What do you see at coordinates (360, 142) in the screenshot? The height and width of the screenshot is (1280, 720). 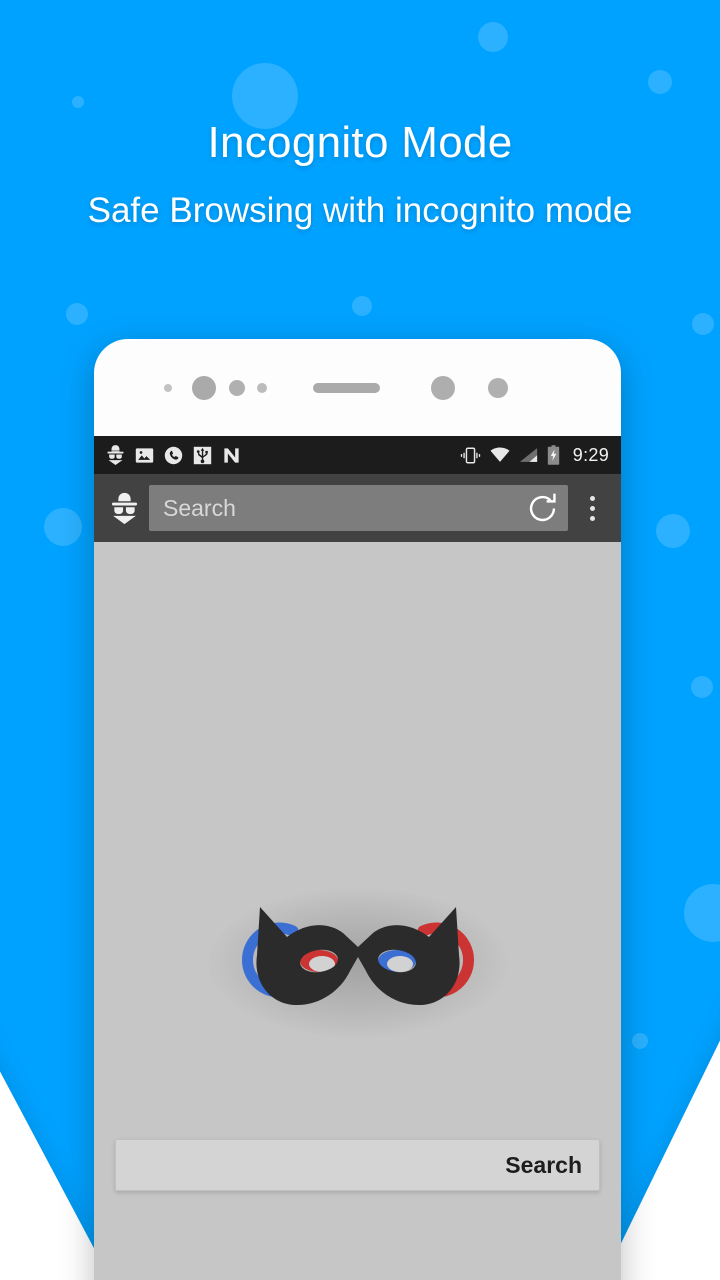 I see `promo-title: Incognito Mode` at bounding box center [360, 142].